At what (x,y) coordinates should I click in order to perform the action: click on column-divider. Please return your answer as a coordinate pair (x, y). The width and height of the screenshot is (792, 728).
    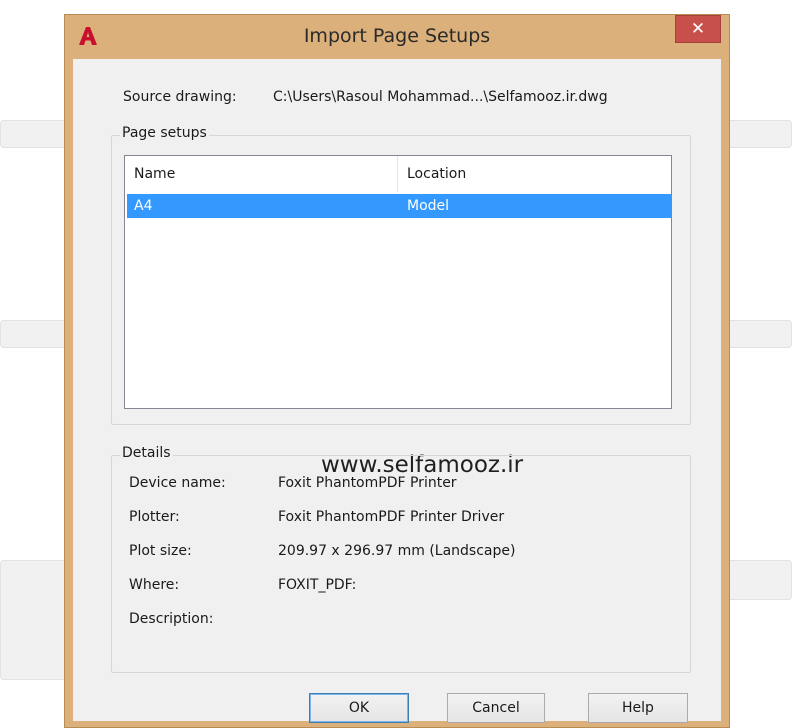
    Looking at the image, I should click on (397, 174).